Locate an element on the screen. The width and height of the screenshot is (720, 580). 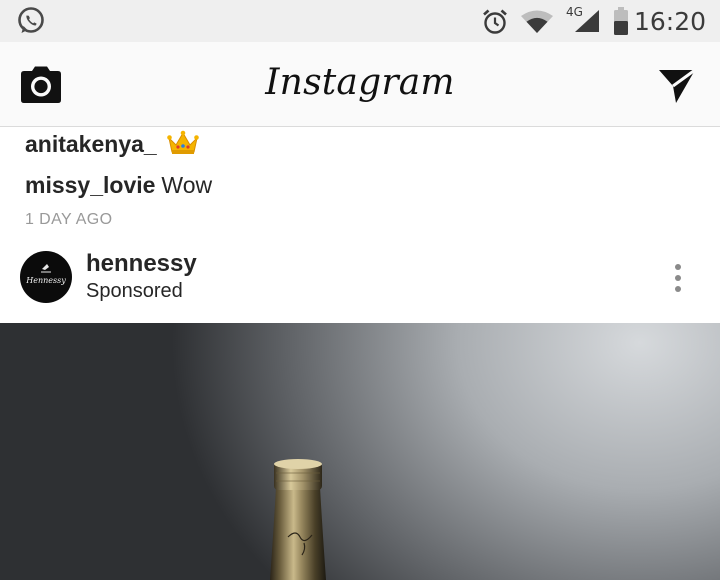
post-timestamp: 1 DAY AGO is located at coordinates (69, 219).